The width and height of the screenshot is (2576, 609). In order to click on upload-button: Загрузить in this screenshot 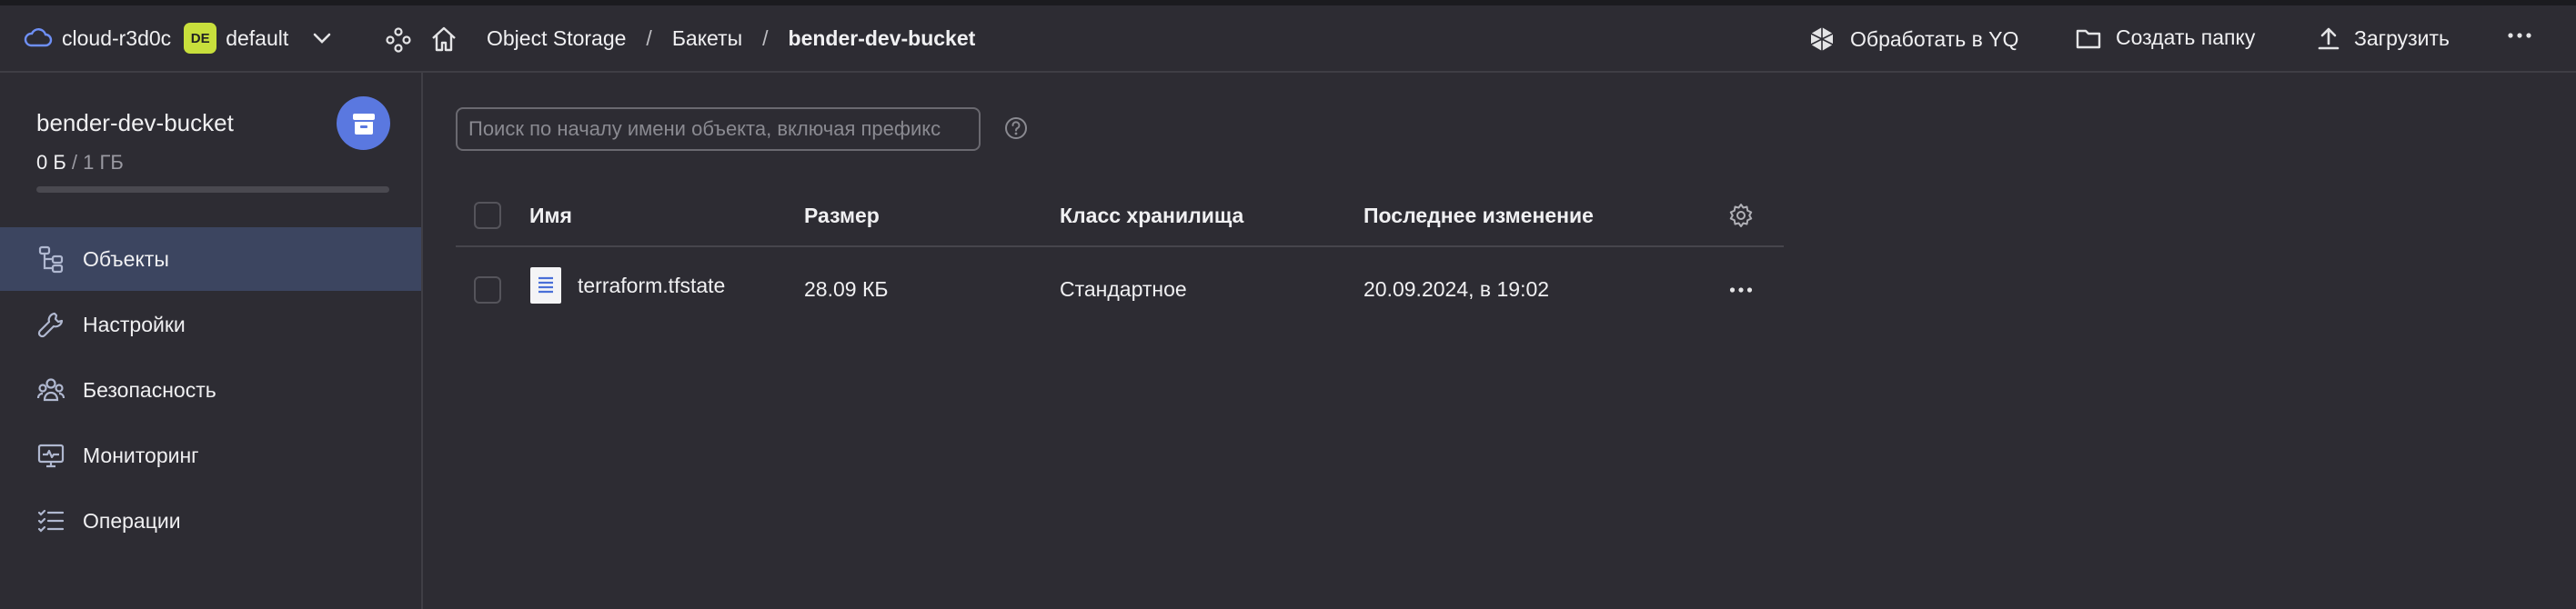, I will do `click(2383, 38)`.